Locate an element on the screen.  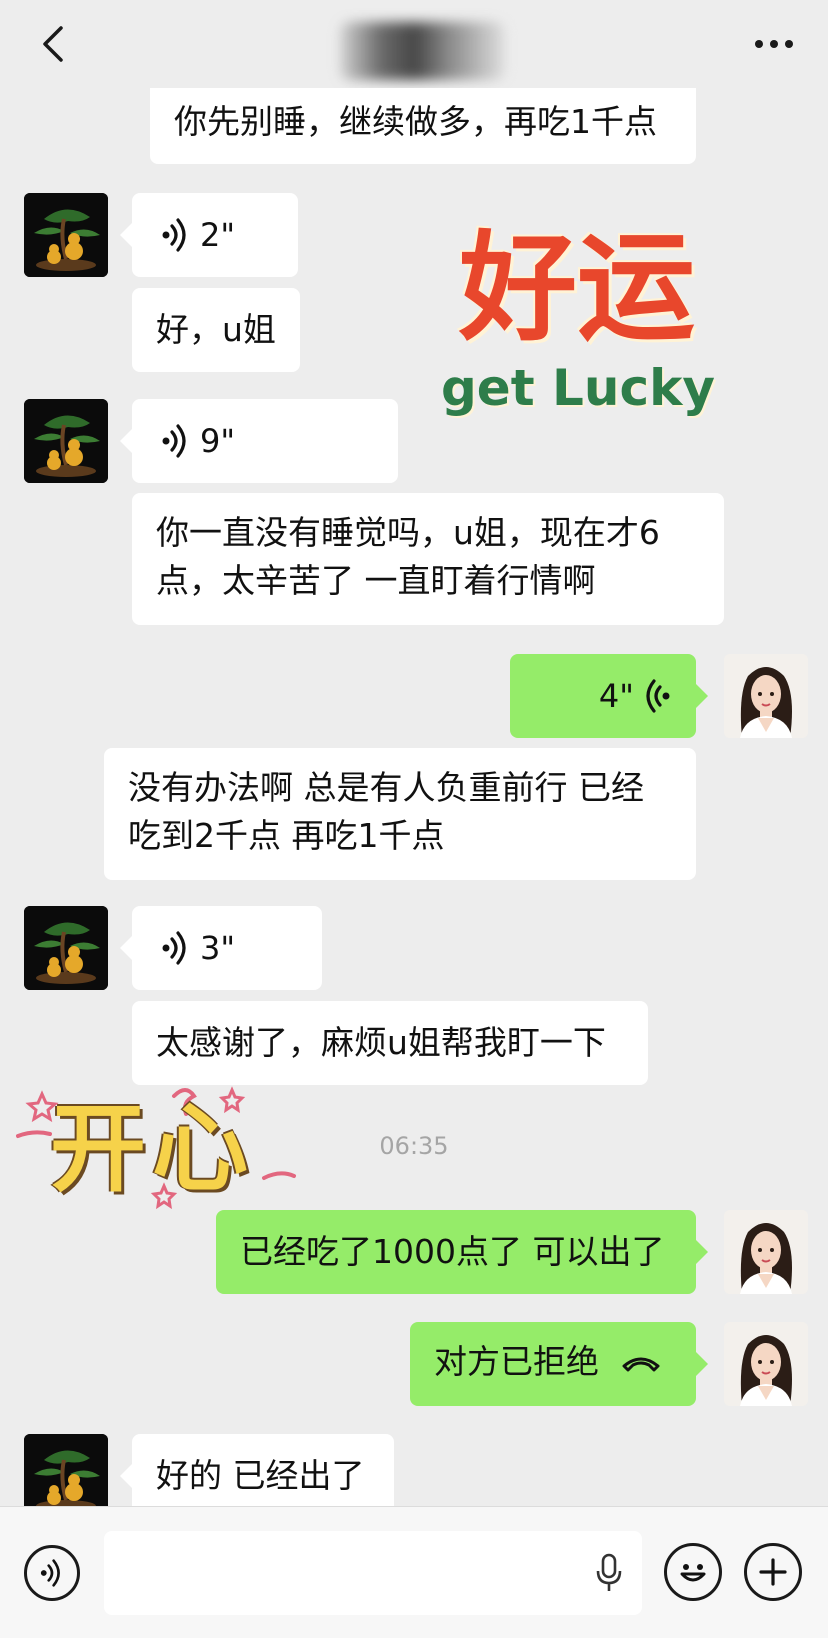
message-text-line: 吃到2千点 再吃1千点 is located at coordinates (286, 835).